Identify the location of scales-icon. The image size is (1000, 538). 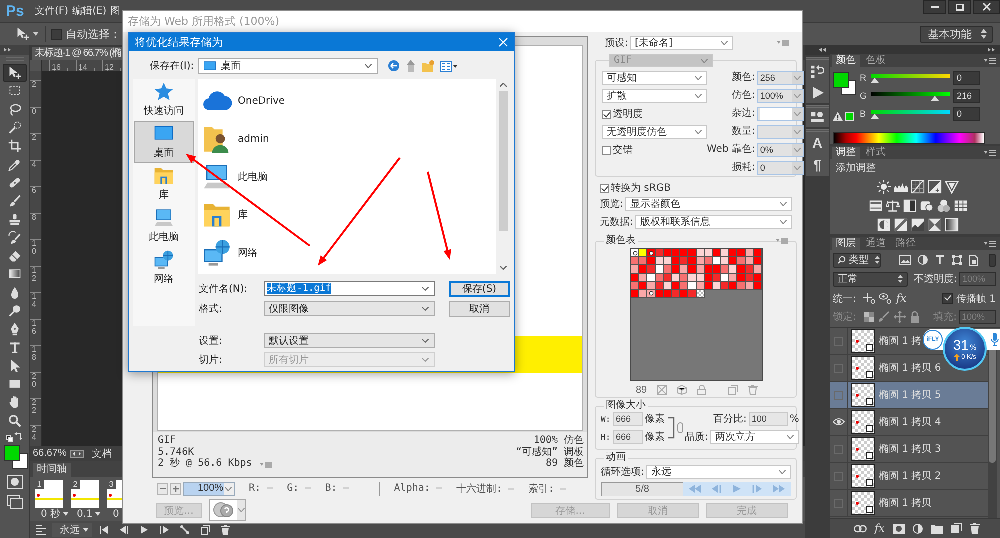
(893, 205).